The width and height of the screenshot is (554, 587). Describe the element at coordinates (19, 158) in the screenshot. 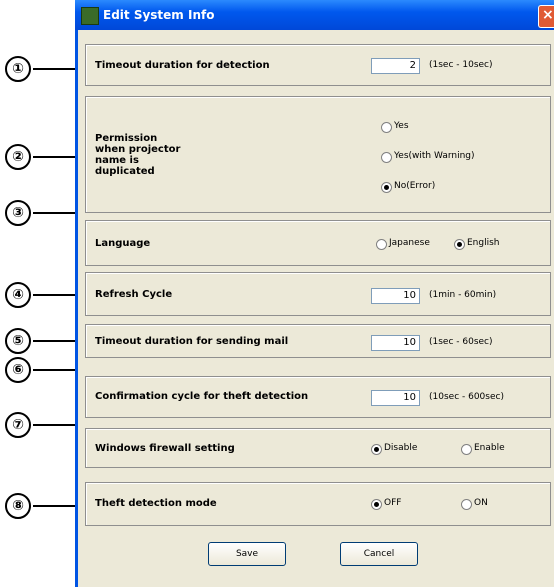

I see `callout-2: ②` at that location.